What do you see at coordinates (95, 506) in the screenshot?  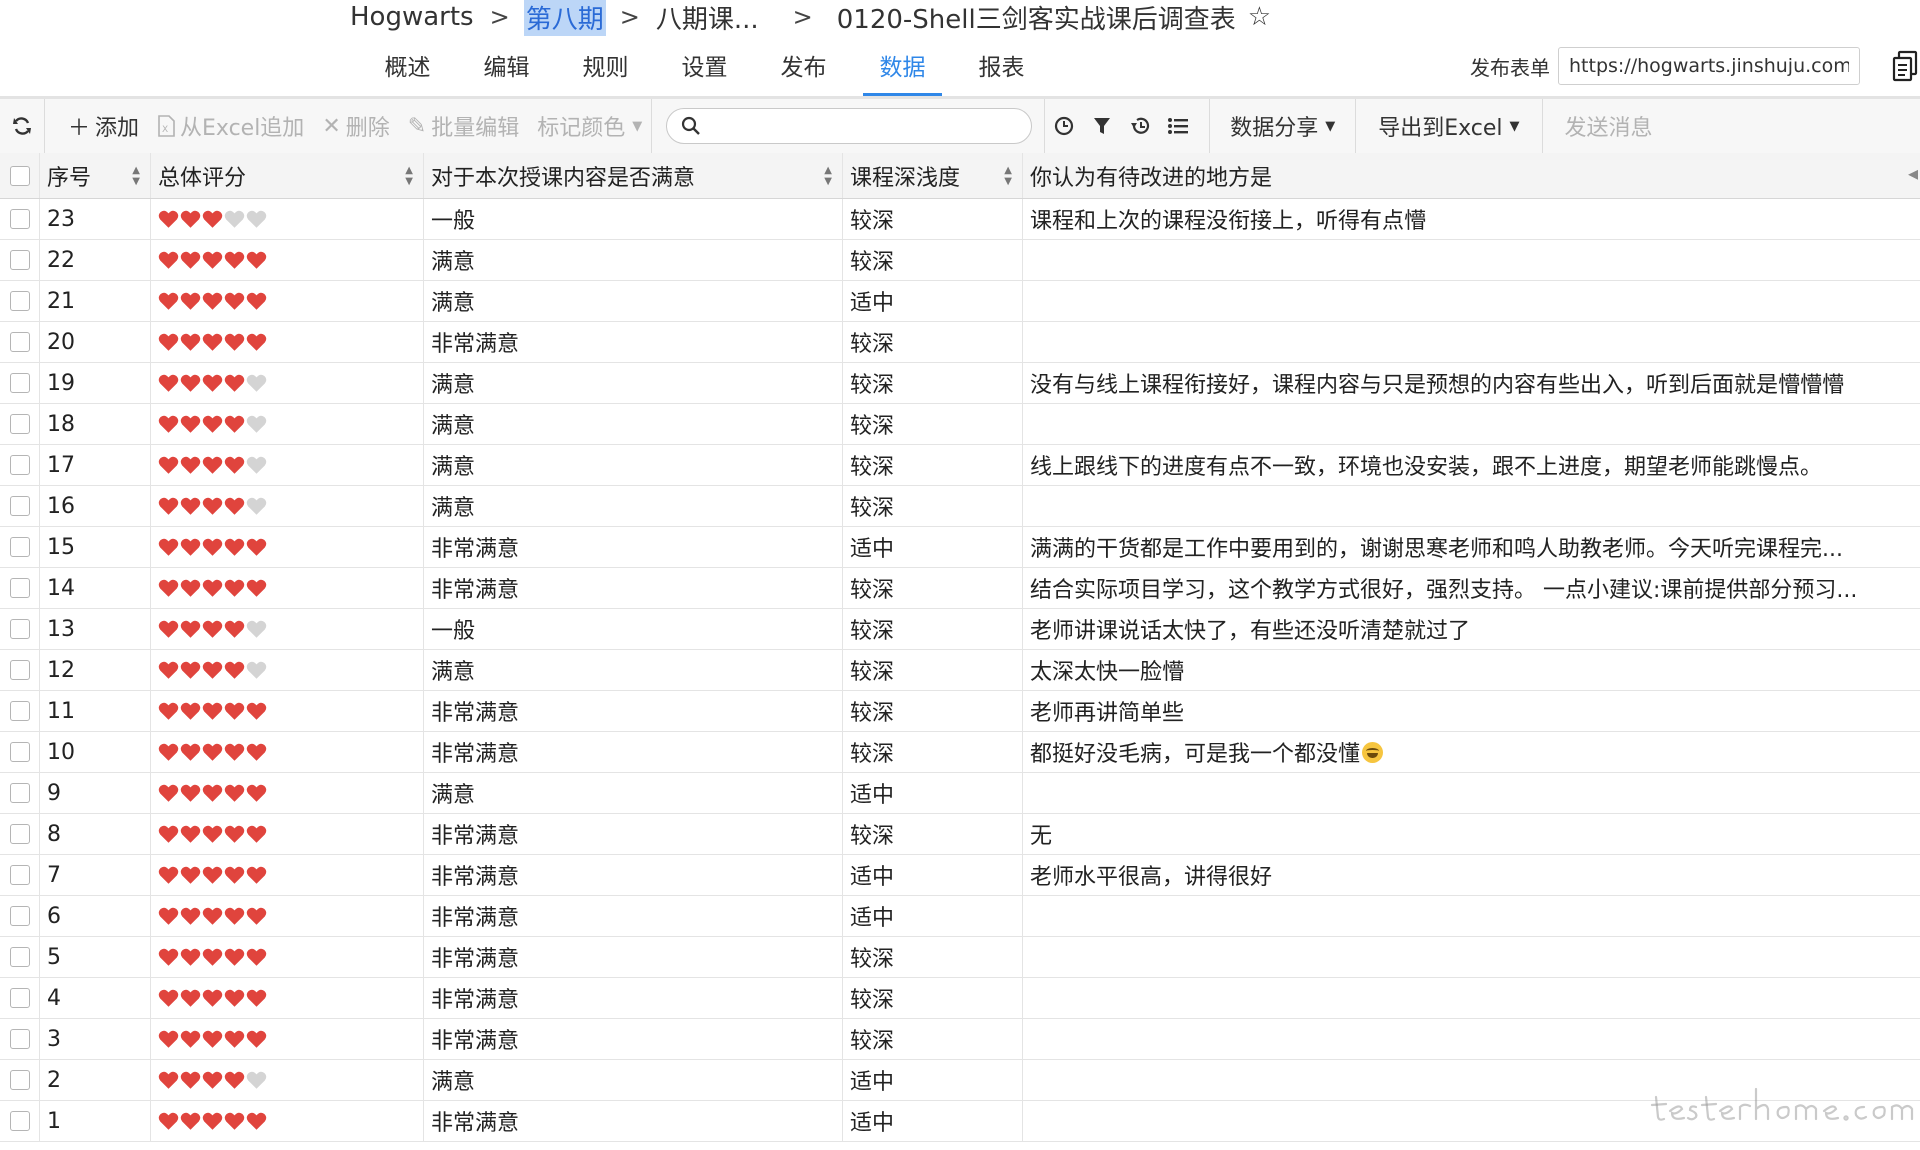 I see `cell-seq: 16` at bounding box center [95, 506].